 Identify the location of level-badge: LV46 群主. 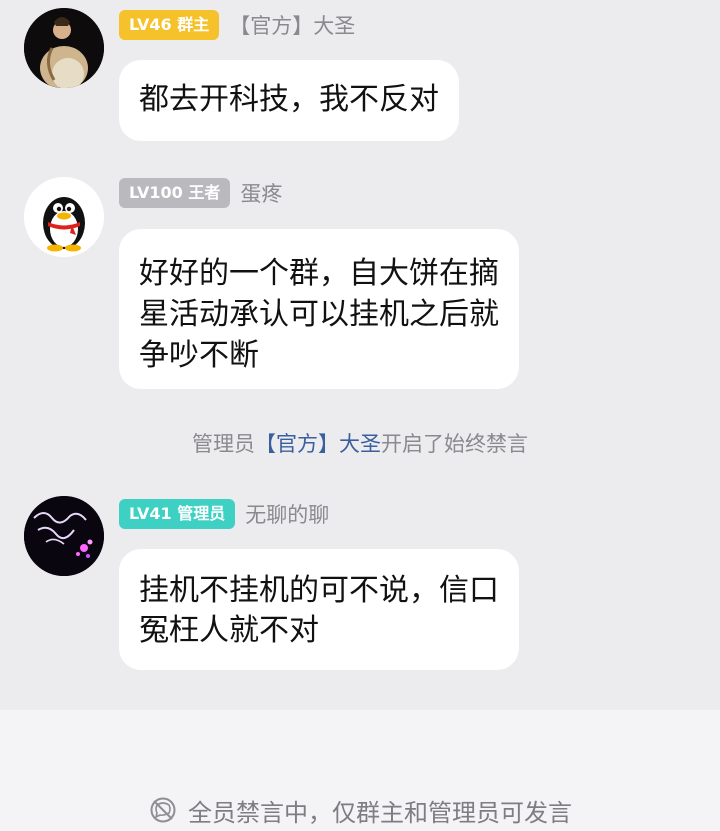
(169, 25).